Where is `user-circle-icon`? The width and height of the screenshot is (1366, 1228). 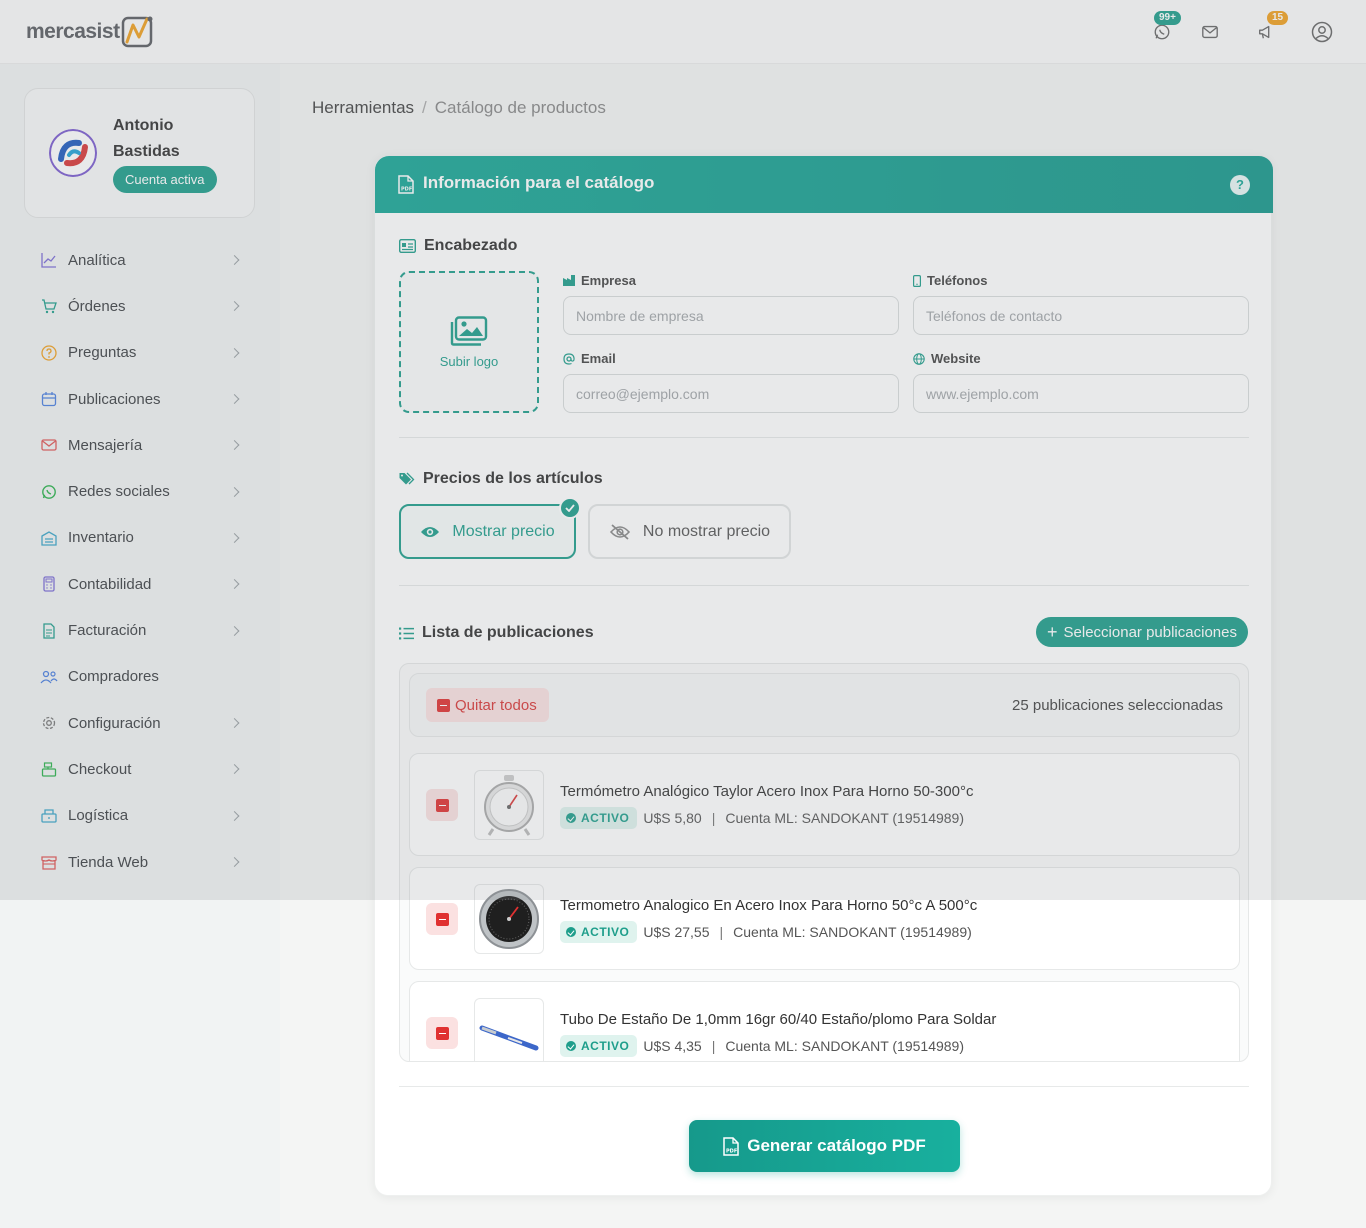 user-circle-icon is located at coordinates (1322, 32).